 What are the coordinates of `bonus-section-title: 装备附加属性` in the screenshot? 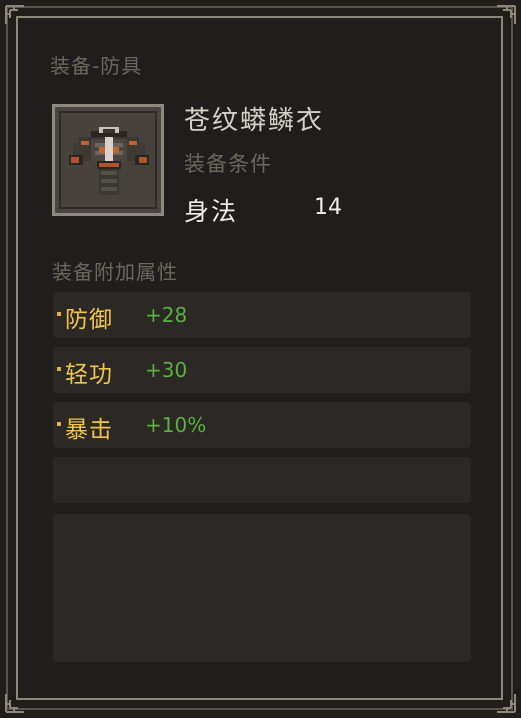 It's located at (115, 272).